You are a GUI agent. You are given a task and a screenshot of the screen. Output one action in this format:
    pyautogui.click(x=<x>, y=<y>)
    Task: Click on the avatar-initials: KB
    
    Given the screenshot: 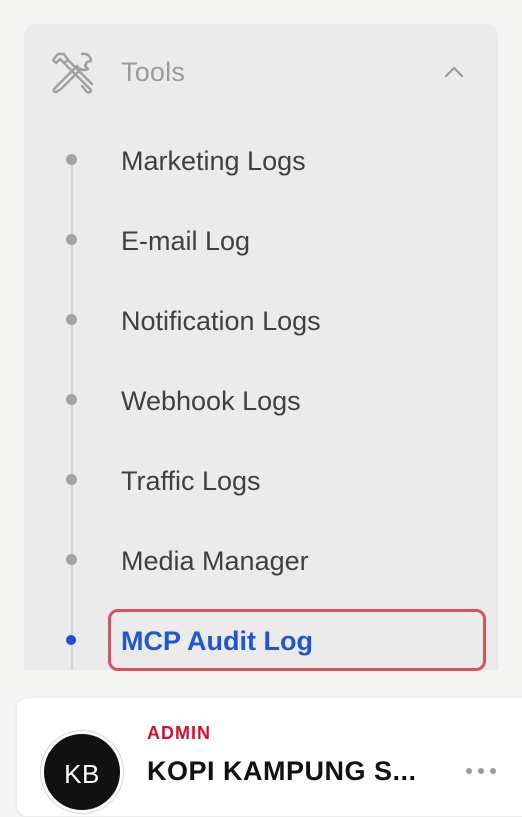 What is the action you would take?
    pyautogui.click(x=82, y=774)
    